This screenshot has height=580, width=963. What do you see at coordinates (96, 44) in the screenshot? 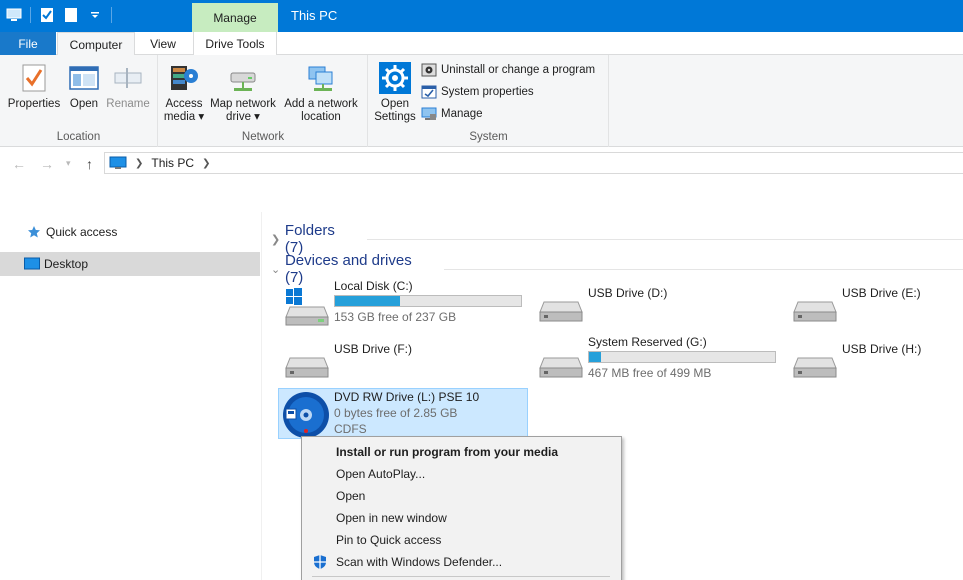
I see `tab-computer: Computer` at bounding box center [96, 44].